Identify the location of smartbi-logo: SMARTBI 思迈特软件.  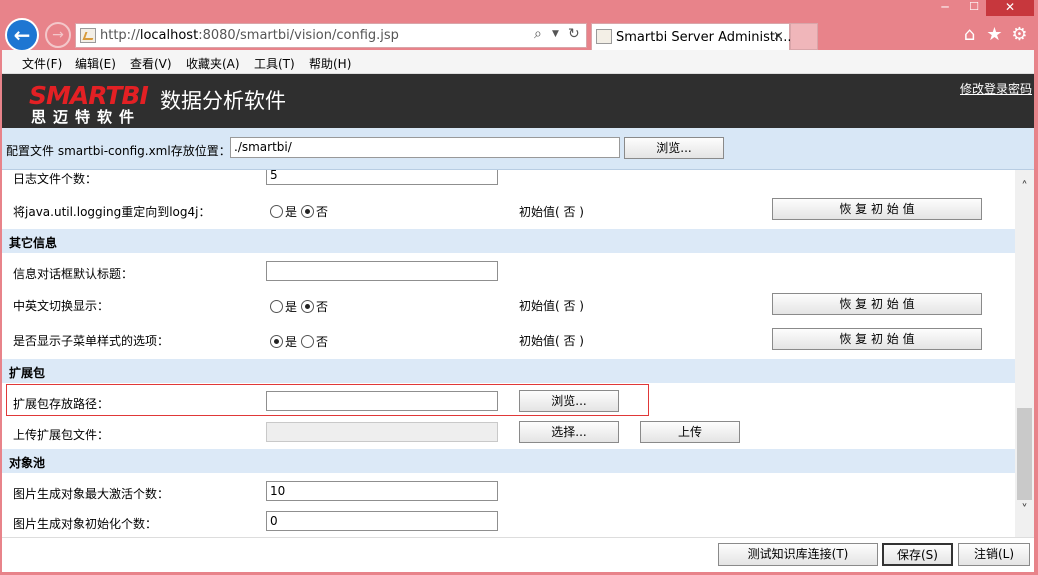
(89, 102).